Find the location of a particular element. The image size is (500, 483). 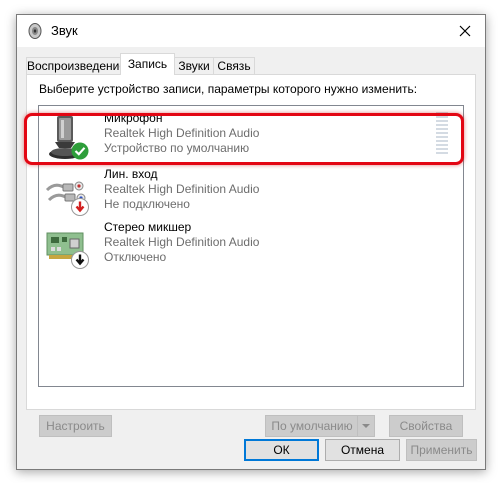

not-connected-arrow-icon is located at coordinates (80, 207).